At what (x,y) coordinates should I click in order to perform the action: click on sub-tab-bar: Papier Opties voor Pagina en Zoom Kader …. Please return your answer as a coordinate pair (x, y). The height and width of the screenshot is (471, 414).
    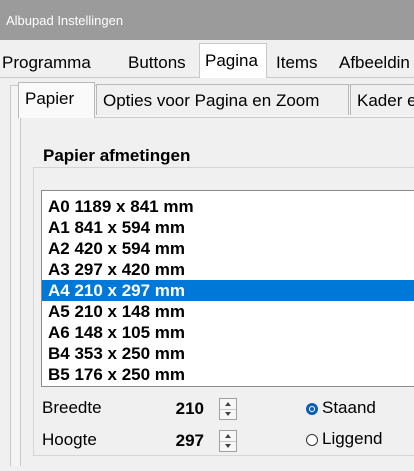
    Looking at the image, I should click on (212, 100).